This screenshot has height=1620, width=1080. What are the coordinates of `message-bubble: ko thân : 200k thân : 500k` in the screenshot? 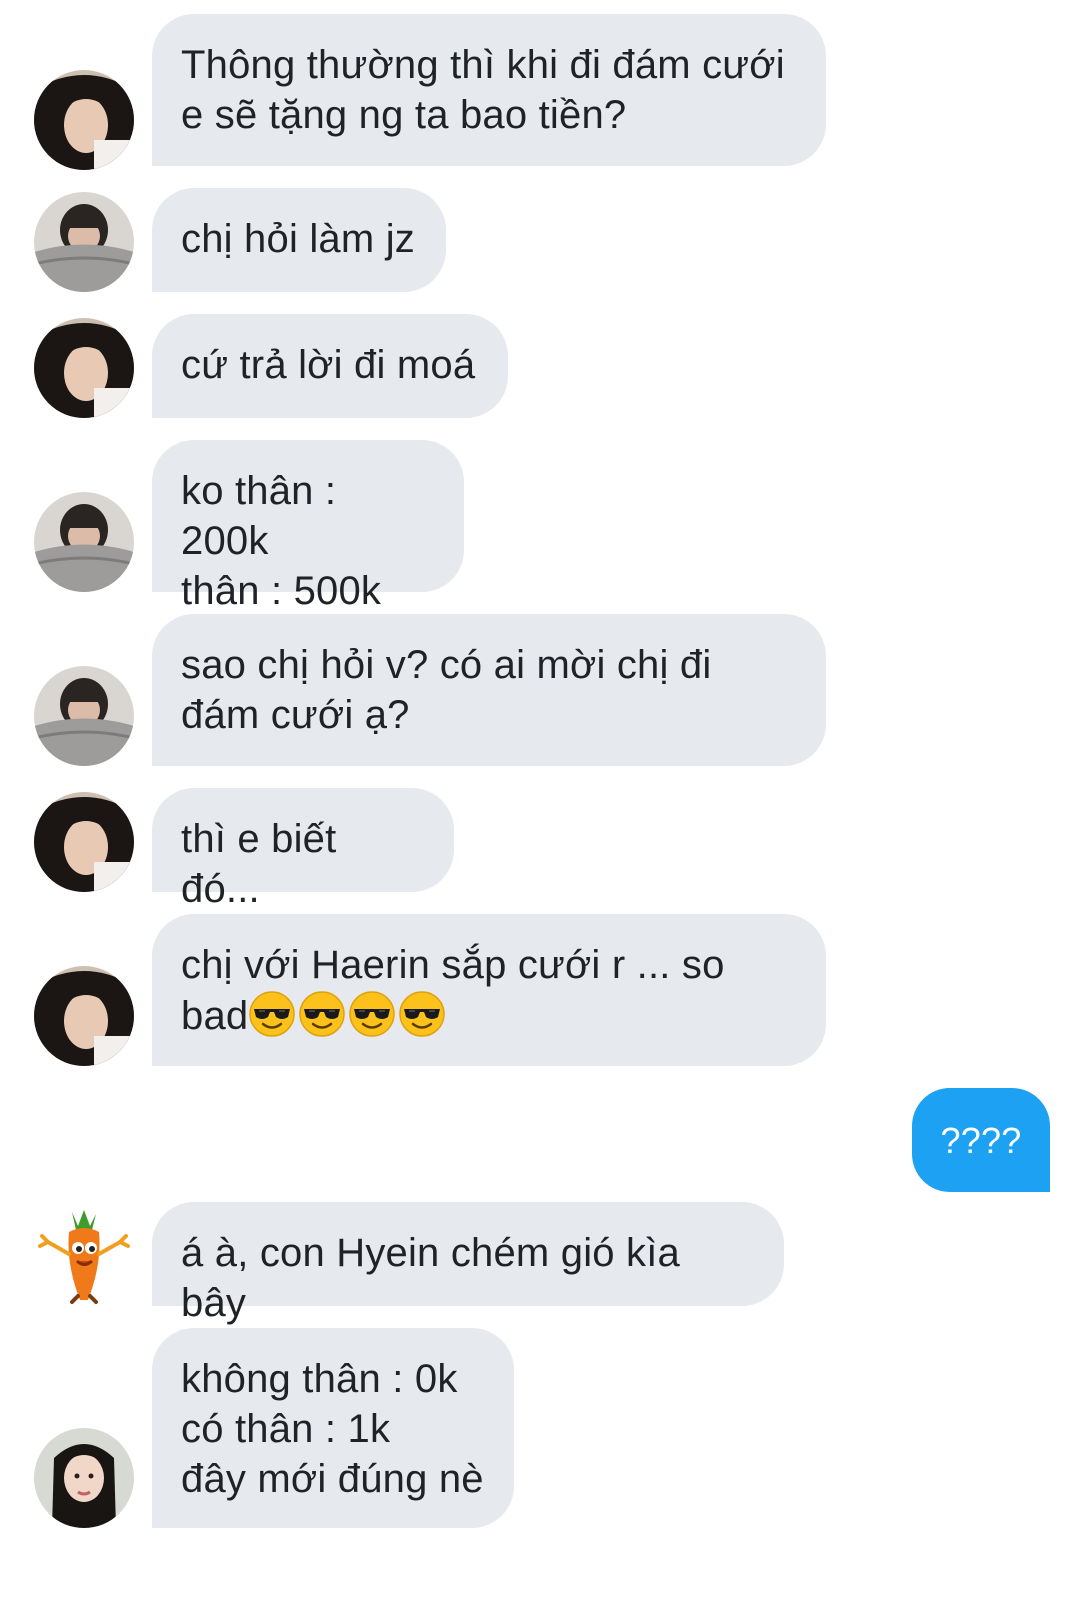 It's located at (308, 526).